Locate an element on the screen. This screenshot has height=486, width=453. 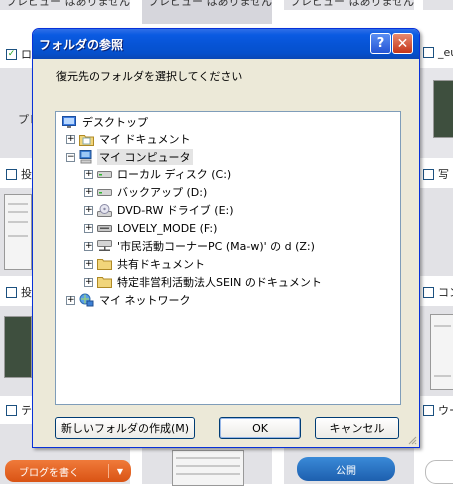
tree-node-shared-documents: 共有ドキュメント is located at coordinates (151, 264).